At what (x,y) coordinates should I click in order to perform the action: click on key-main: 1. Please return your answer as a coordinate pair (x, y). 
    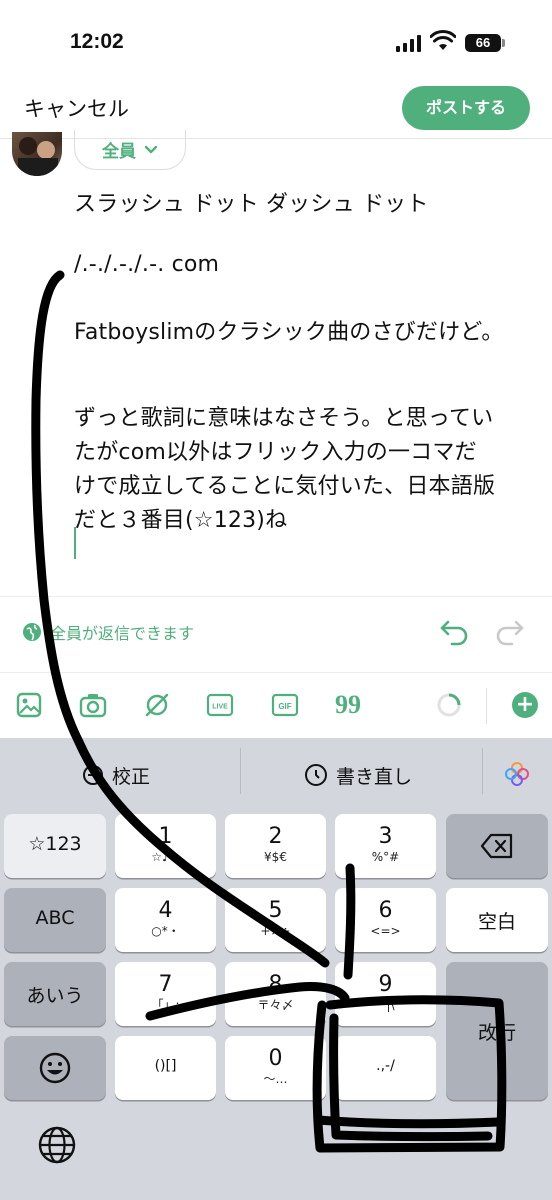
    Looking at the image, I should click on (165, 836).